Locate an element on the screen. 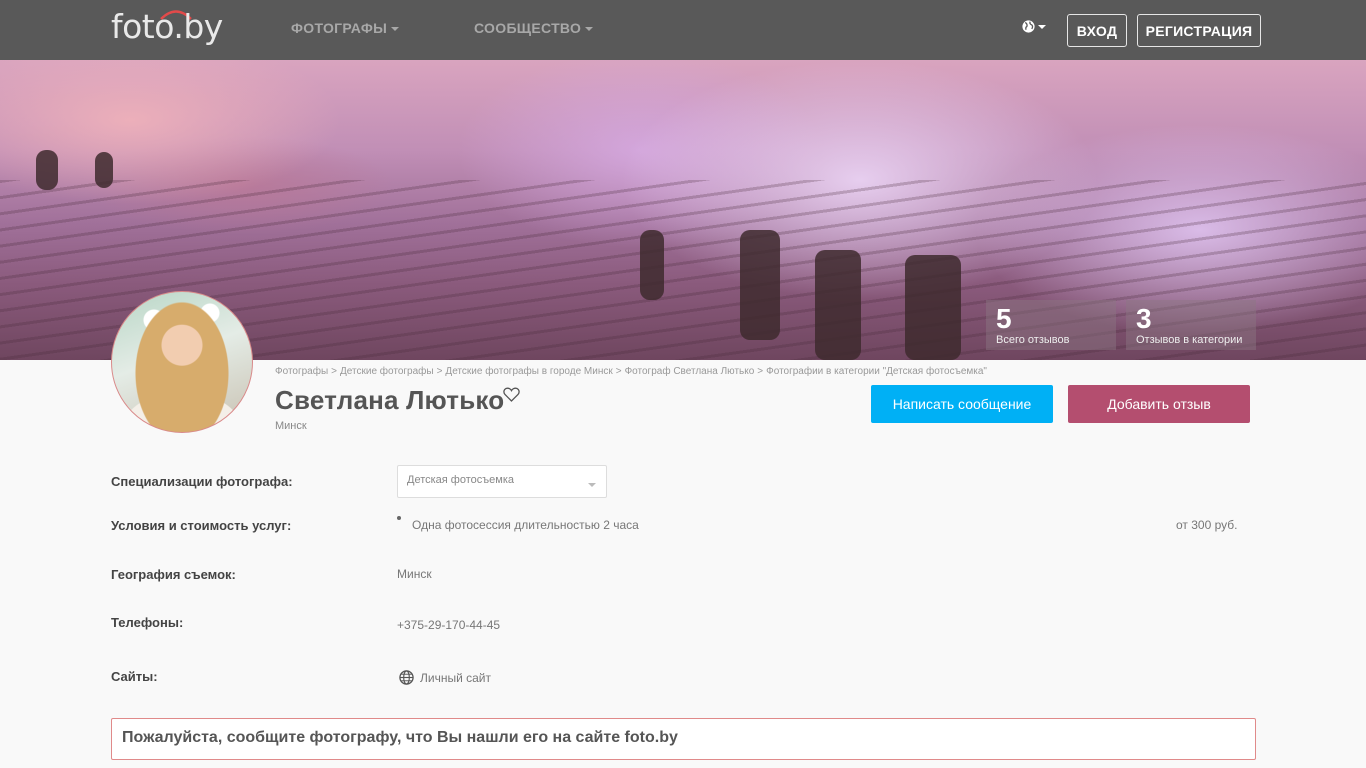 The height and width of the screenshot is (768, 1366). phones-label: Телефоны: is located at coordinates (147, 622).